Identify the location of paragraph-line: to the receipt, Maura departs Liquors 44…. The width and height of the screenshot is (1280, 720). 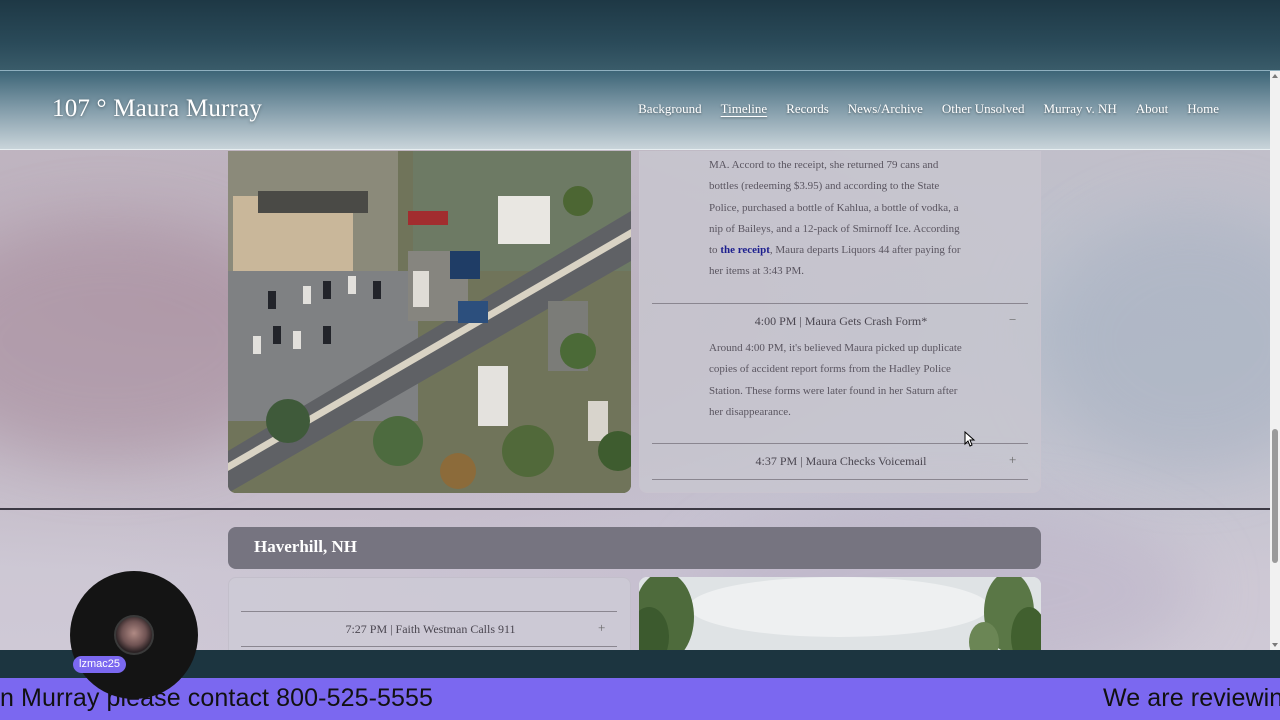
(844, 250).